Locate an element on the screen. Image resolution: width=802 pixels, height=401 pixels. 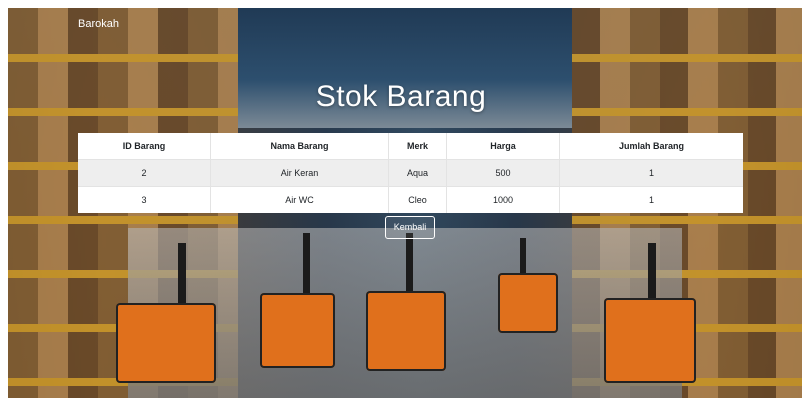
cell-id: 3 is located at coordinates (144, 199).